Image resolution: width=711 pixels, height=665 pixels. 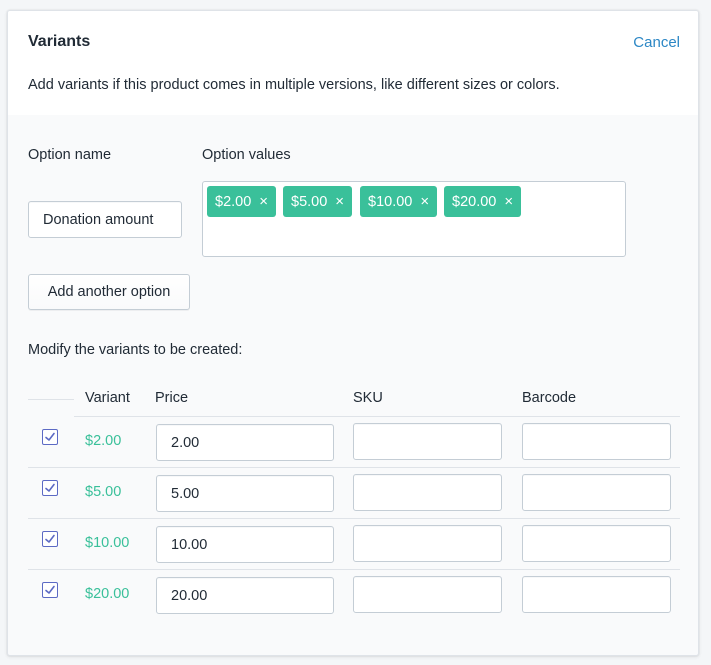 I want to click on variant-name: $5.00, so click(x=103, y=492).